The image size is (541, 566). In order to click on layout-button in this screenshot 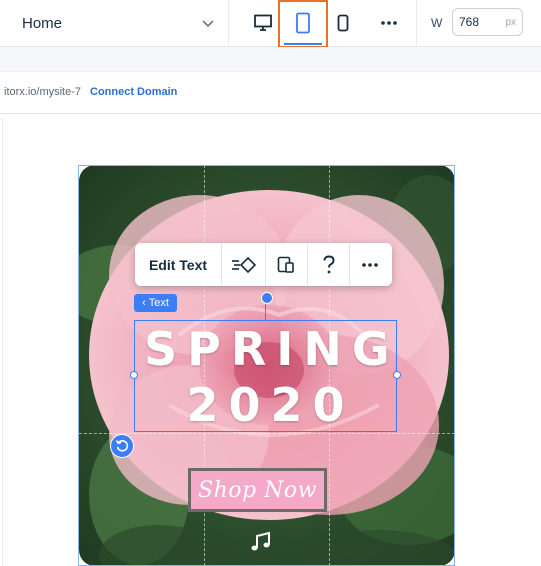, I will do `click(286, 264)`.